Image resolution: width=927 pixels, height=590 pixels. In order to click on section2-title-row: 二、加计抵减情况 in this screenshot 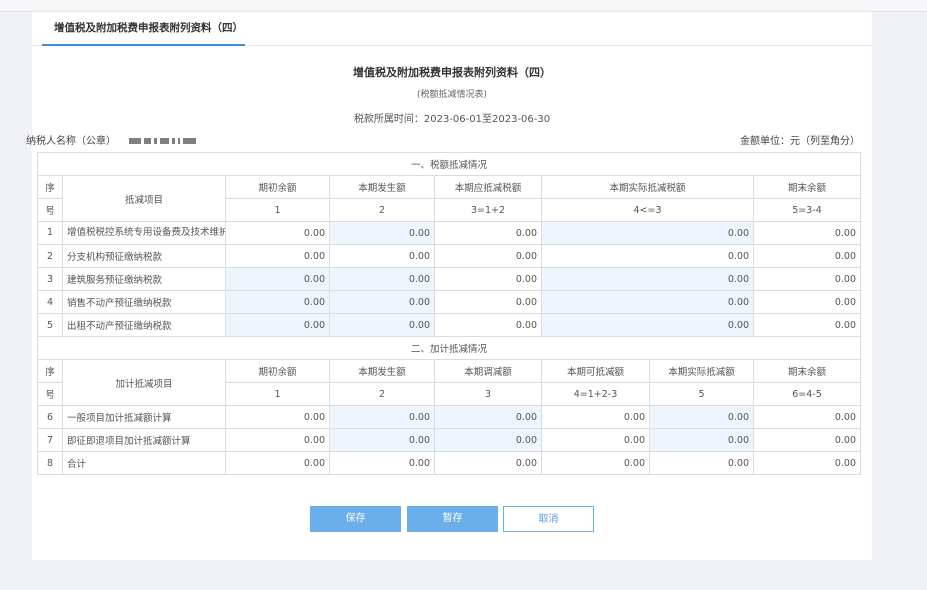, I will do `click(449, 348)`.